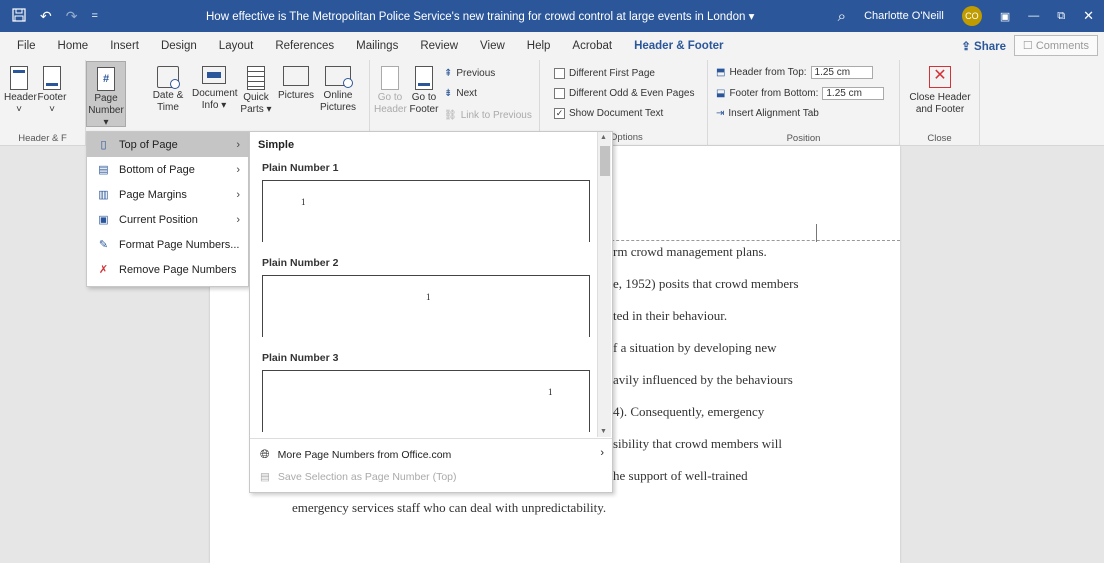 This screenshot has width=1104, height=563. I want to click on position-group-label: Position, so click(803, 138).